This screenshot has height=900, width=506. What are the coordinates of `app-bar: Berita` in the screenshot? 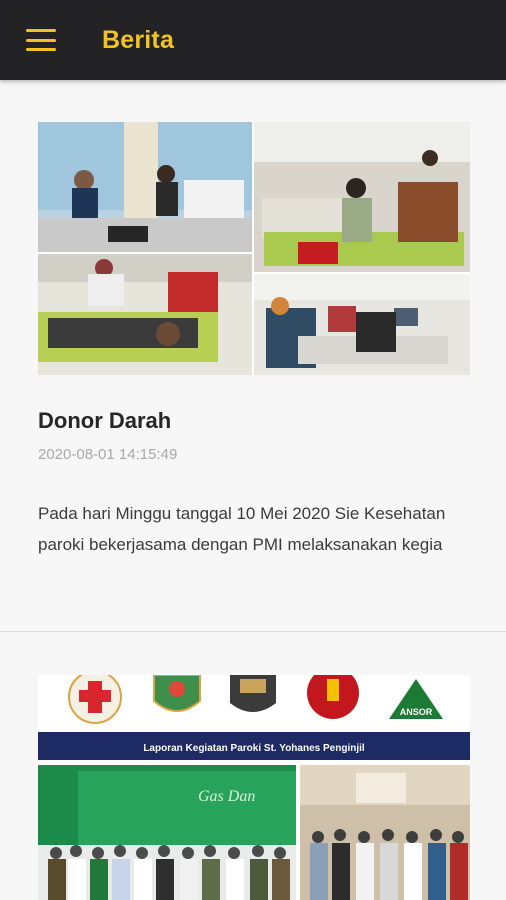 It's located at (253, 40).